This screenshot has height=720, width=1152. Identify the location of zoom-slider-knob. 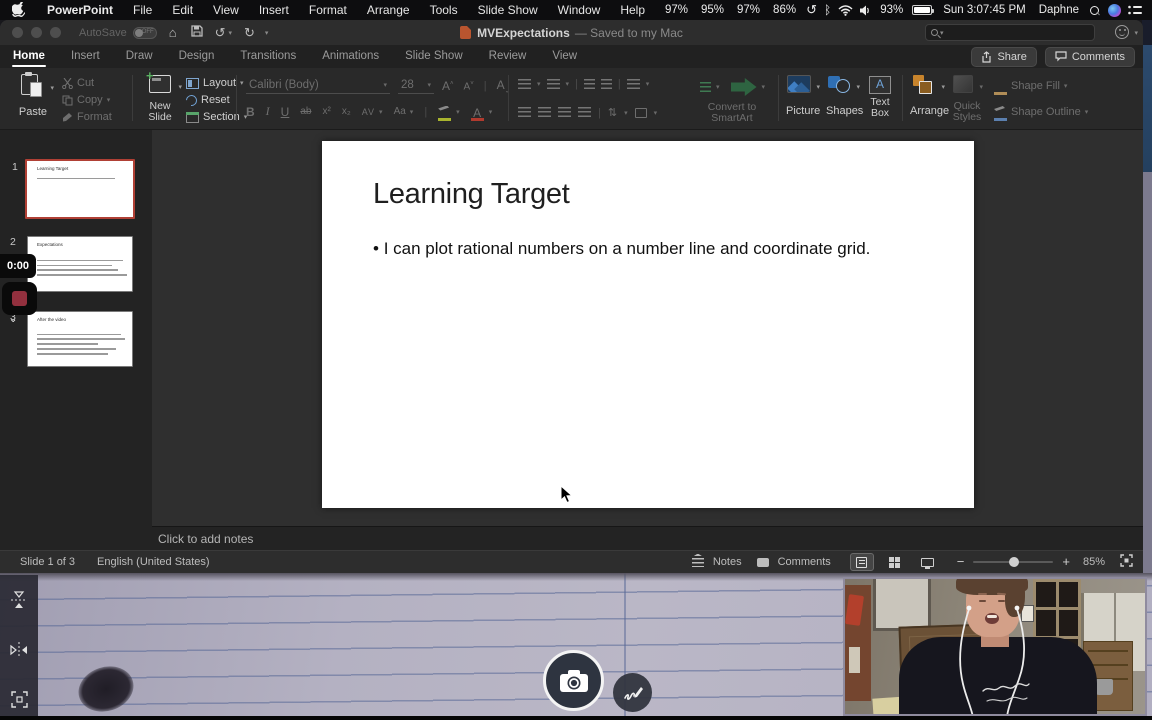
(1014, 561).